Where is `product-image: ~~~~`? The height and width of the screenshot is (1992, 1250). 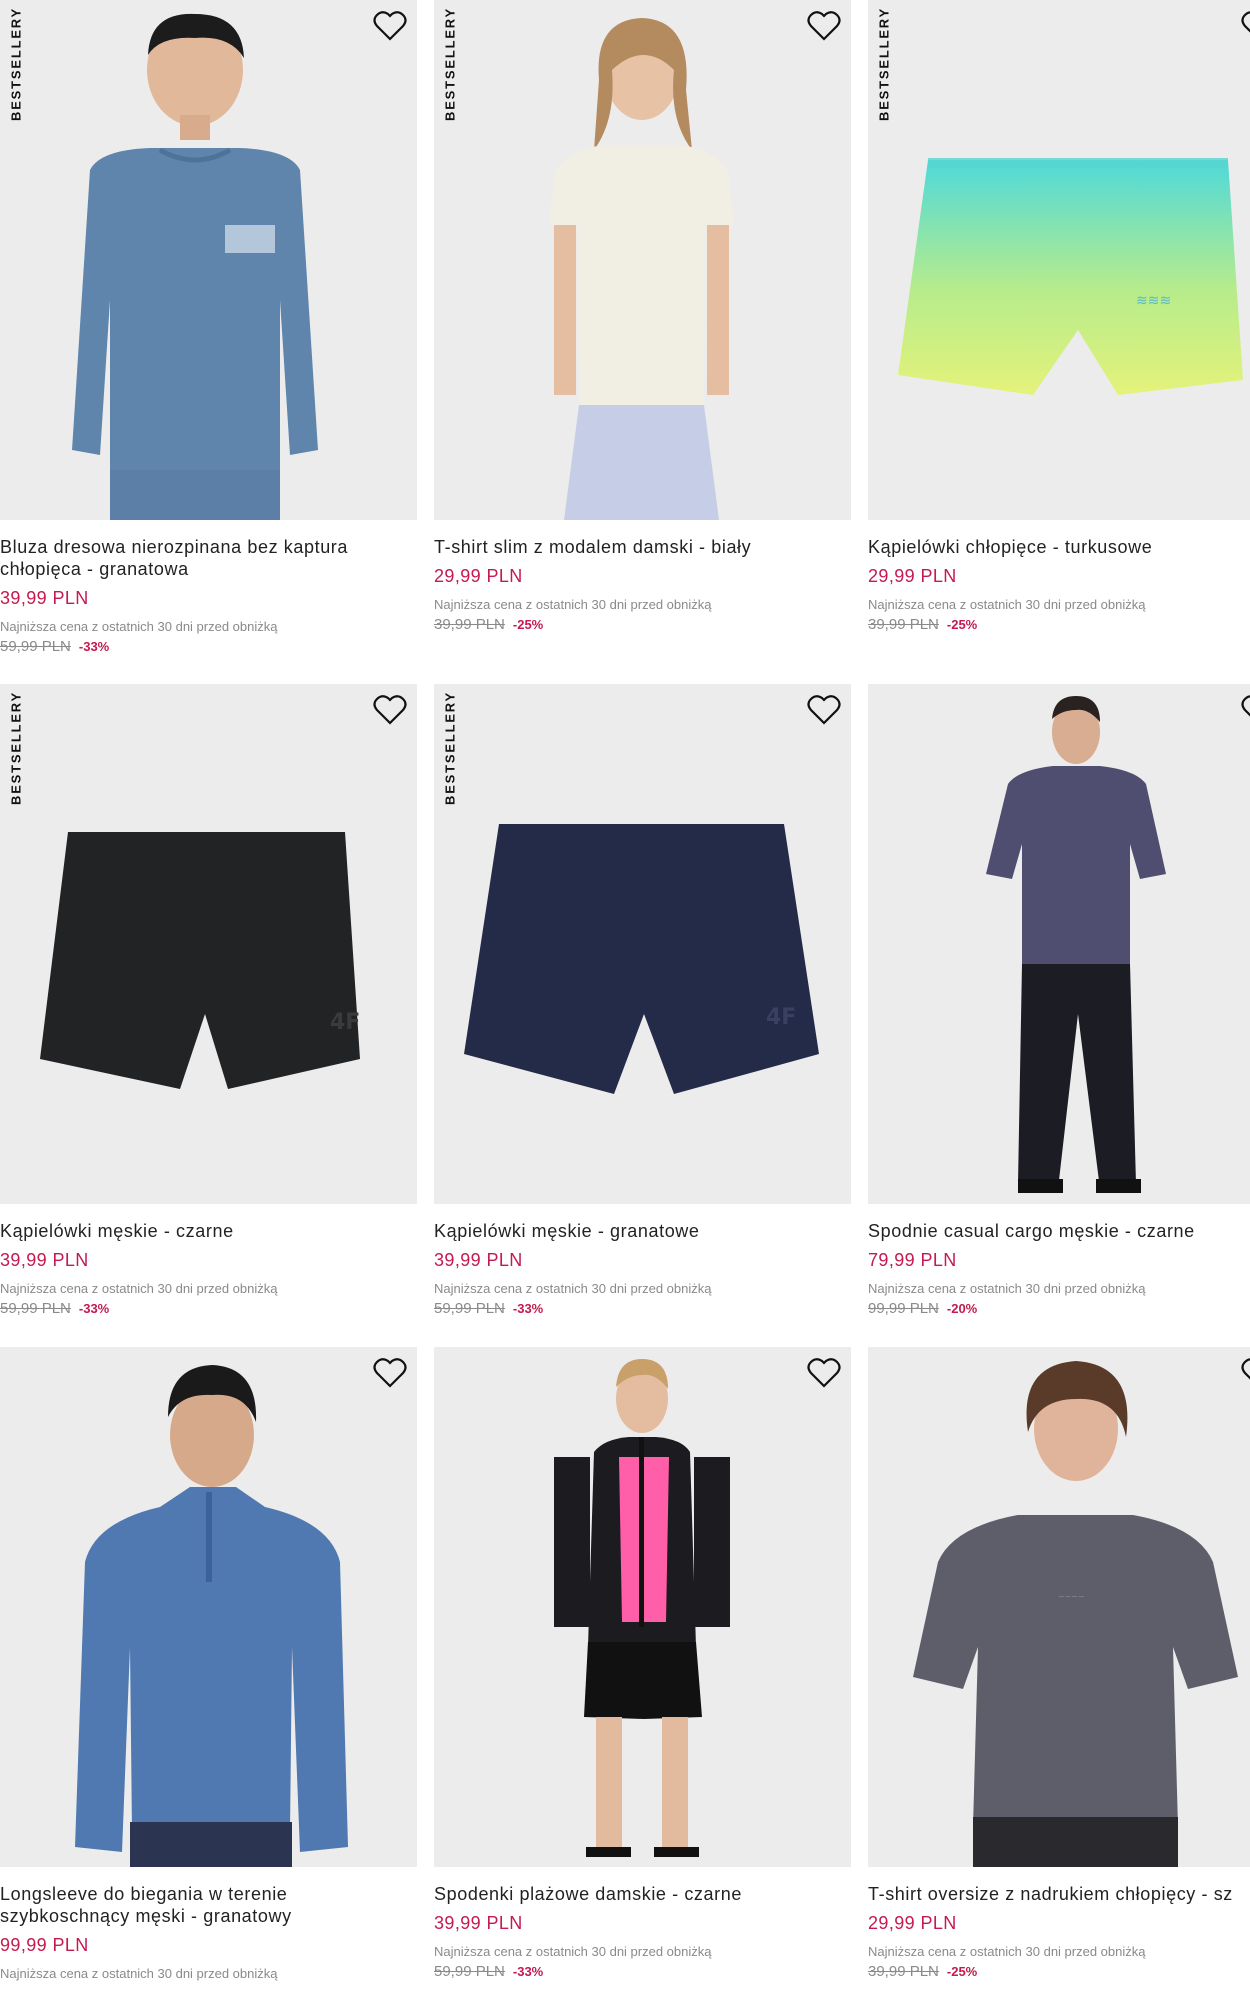 product-image: ~~~~ is located at coordinates (1059, 1607).